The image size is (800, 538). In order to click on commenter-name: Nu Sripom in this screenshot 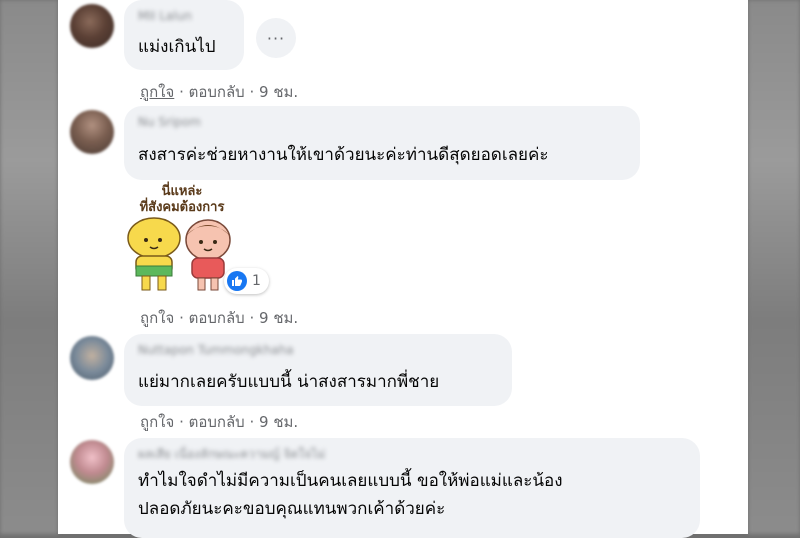, I will do `click(382, 122)`.